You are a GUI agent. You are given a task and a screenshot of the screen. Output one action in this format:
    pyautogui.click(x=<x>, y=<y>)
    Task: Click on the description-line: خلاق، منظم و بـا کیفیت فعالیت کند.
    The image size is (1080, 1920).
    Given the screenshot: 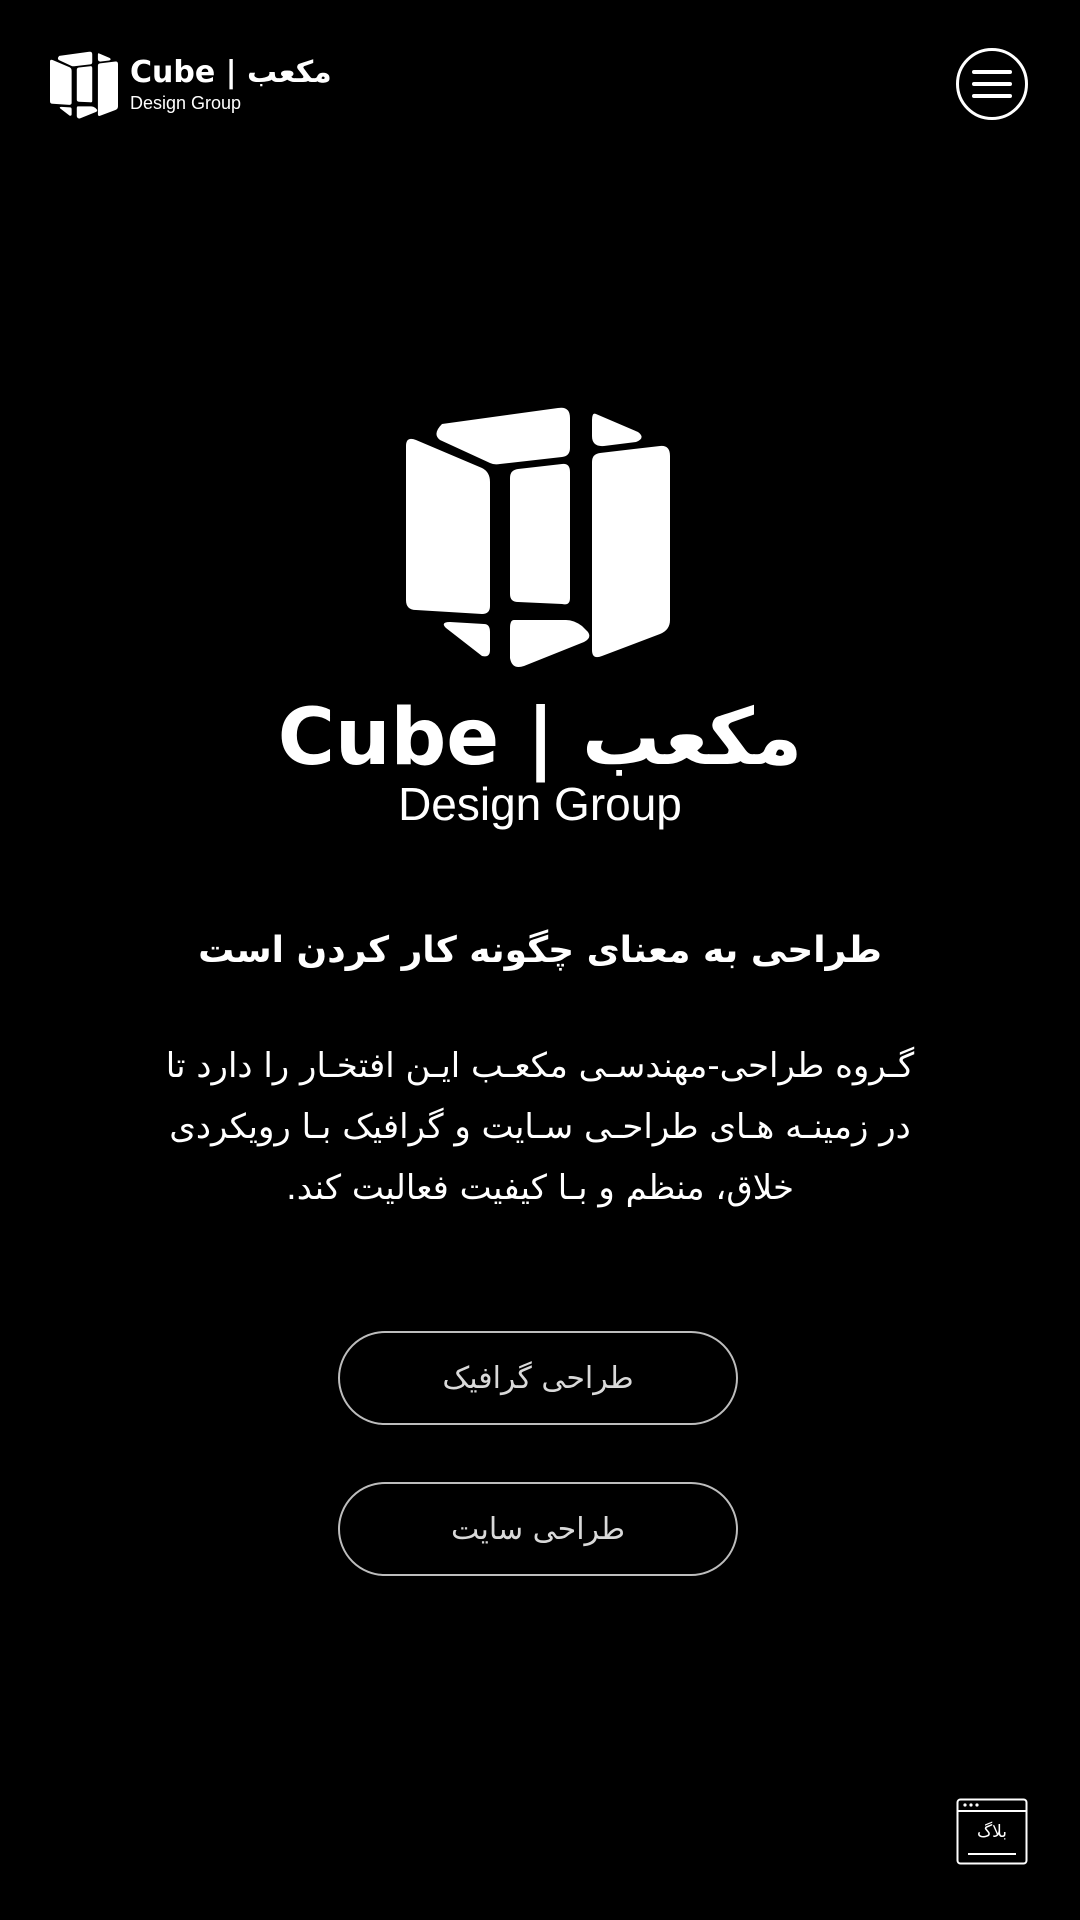 What is the action you would take?
    pyautogui.click(x=540, y=1188)
    